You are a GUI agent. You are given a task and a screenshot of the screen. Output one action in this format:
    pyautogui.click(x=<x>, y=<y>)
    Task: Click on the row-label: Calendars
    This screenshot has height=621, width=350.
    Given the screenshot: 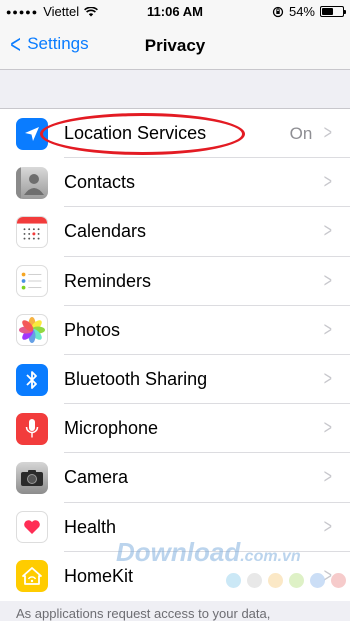 What is the action you would take?
    pyautogui.click(x=105, y=231)
    